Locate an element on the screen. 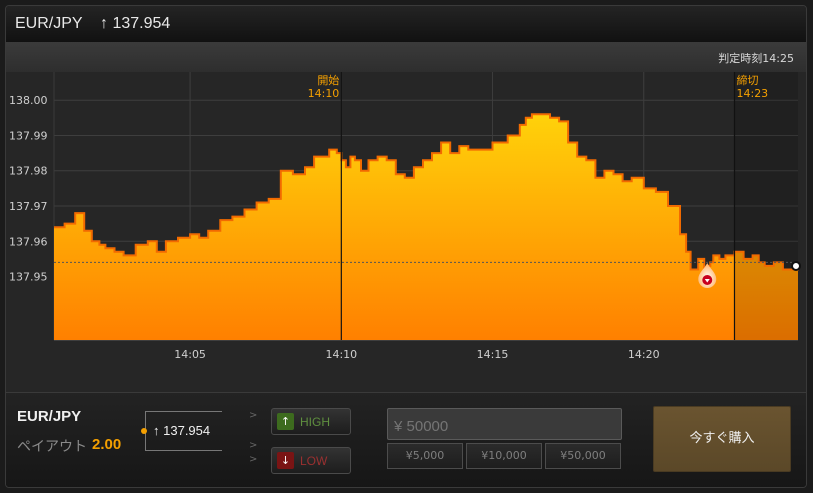 The image size is (813, 493). order-rate: ↑ 137.954 is located at coordinates (181, 430).